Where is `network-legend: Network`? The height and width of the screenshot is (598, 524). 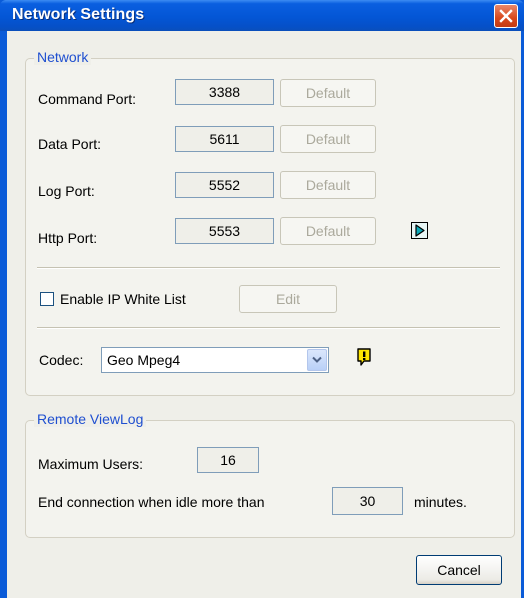
network-legend: Network is located at coordinates (63, 57).